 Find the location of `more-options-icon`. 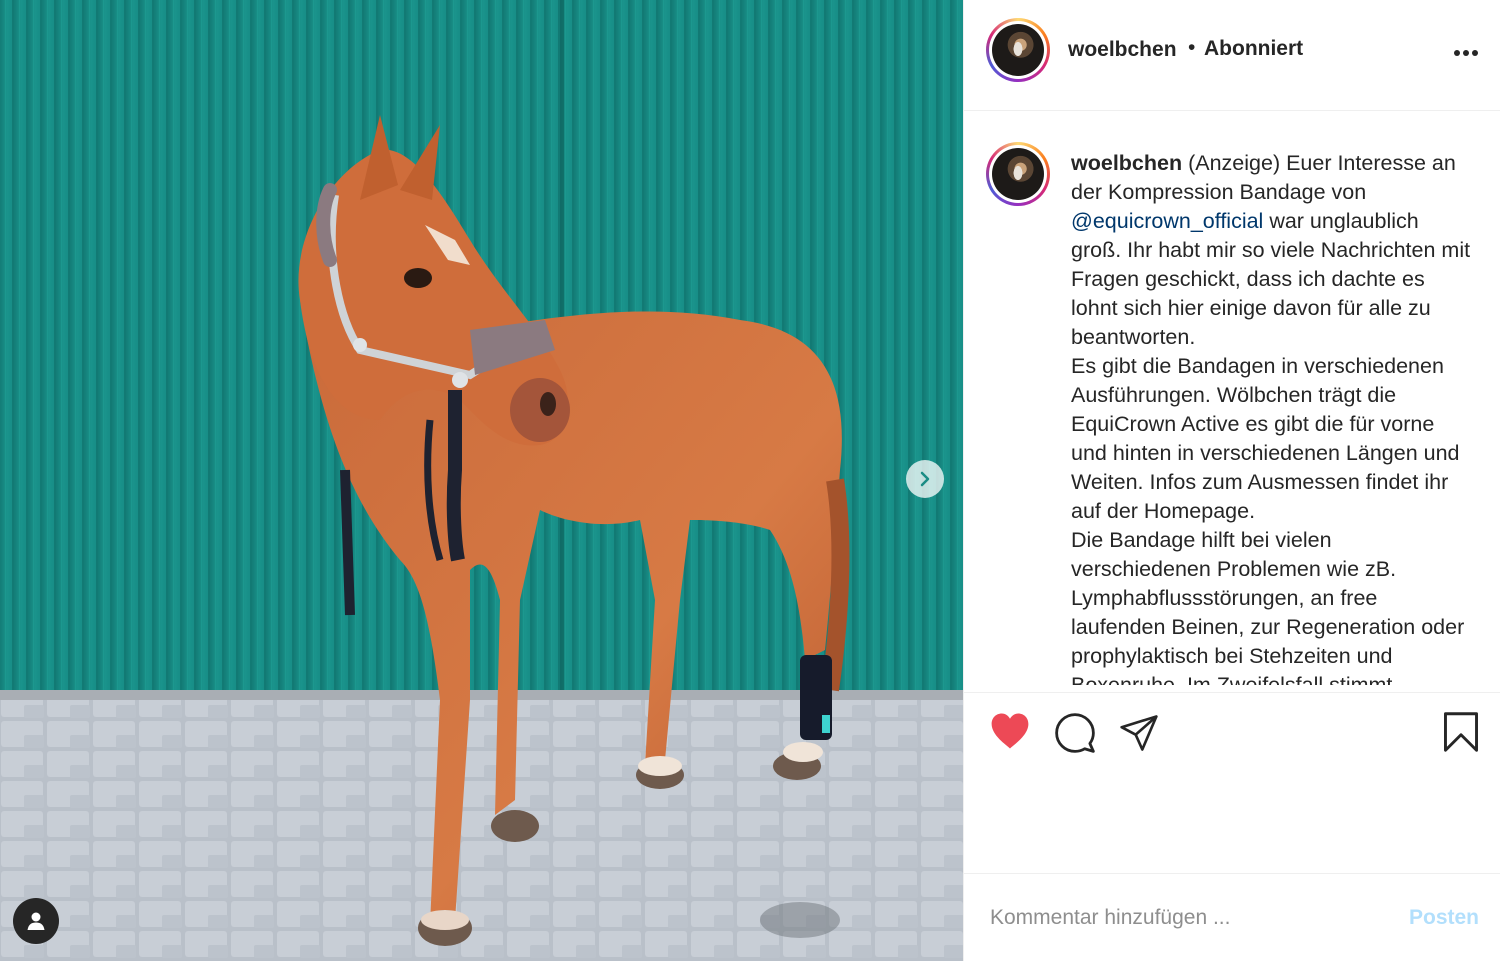

more-options-icon is located at coordinates (1466, 53).